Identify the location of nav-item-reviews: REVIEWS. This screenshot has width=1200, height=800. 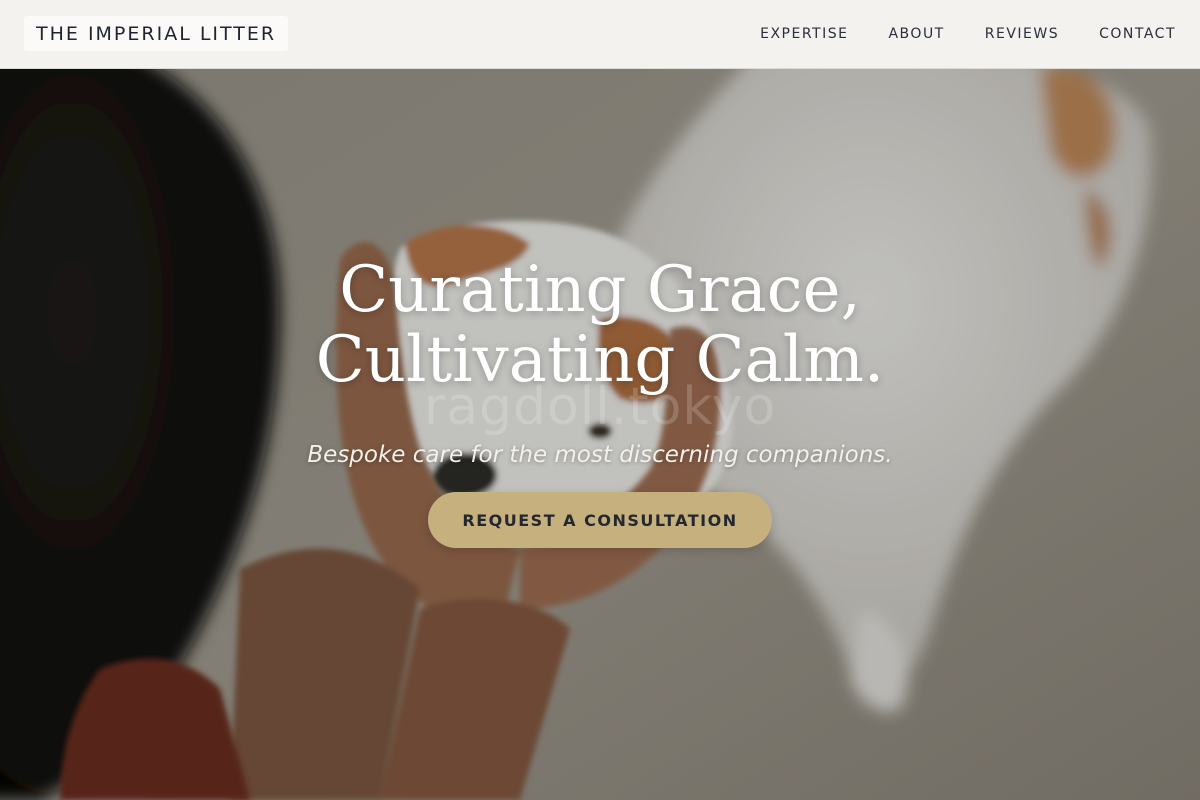
(1022, 34).